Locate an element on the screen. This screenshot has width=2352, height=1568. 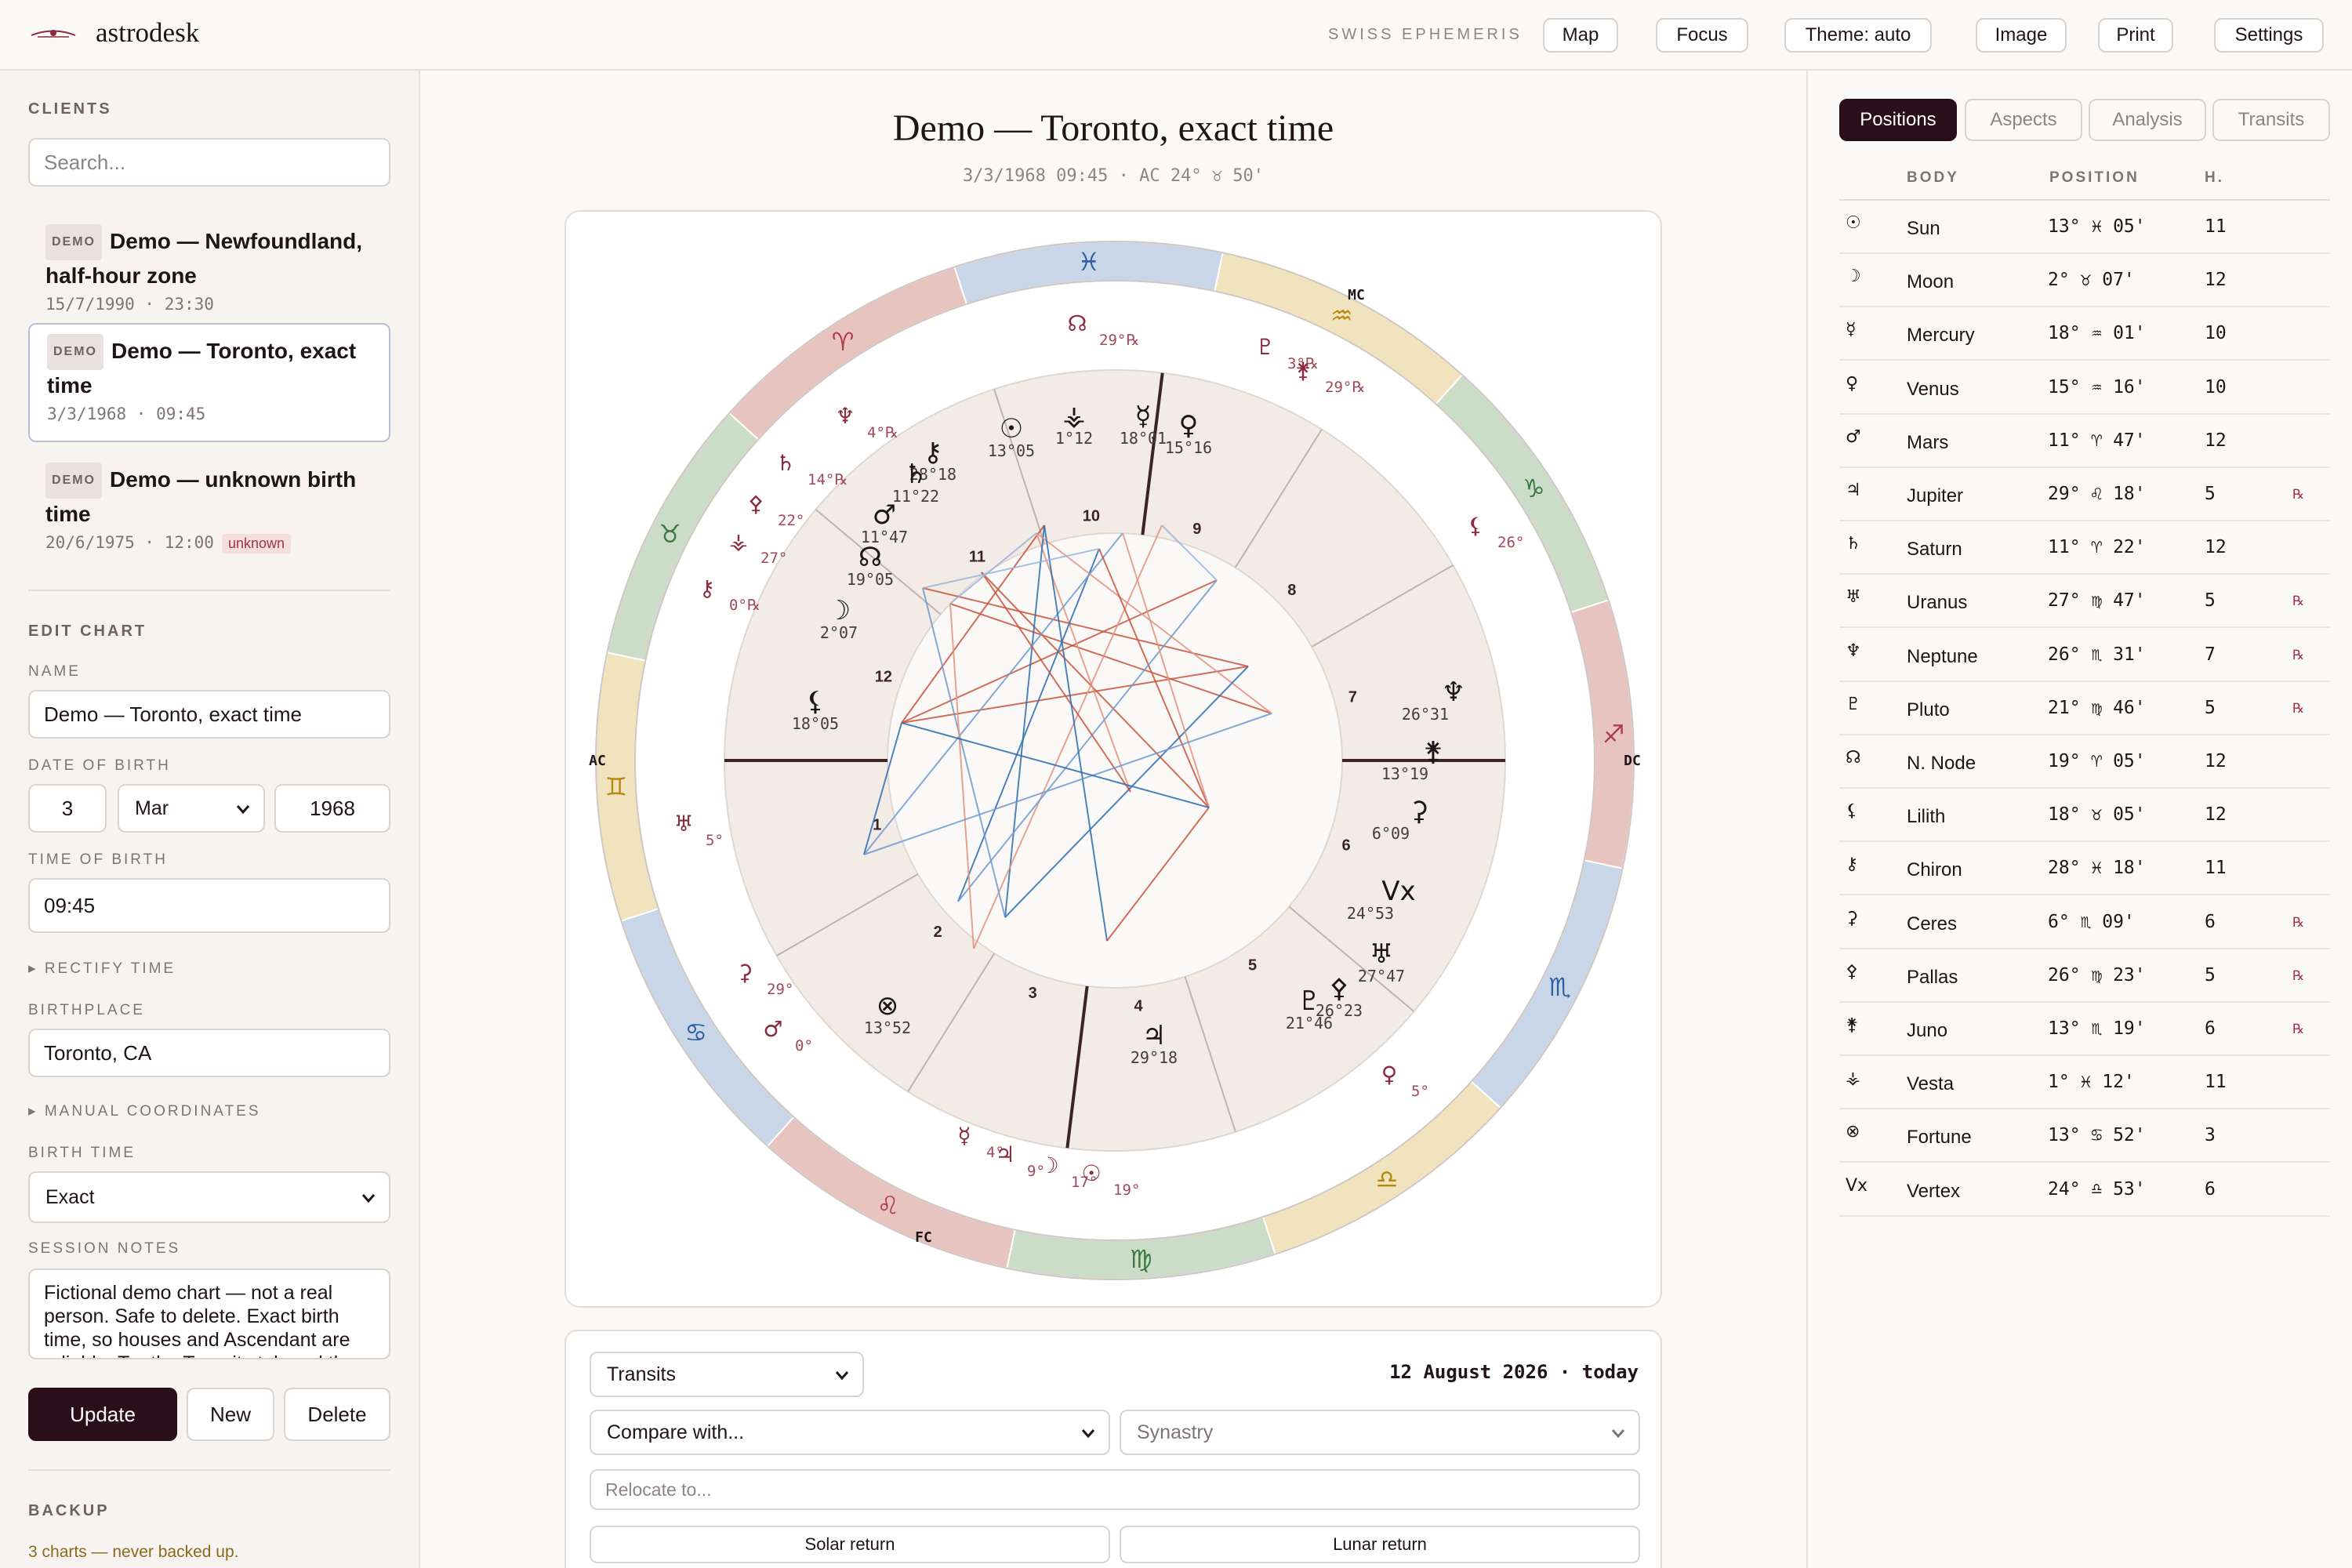
transit-degree-label: 29° is located at coordinates (780, 989).